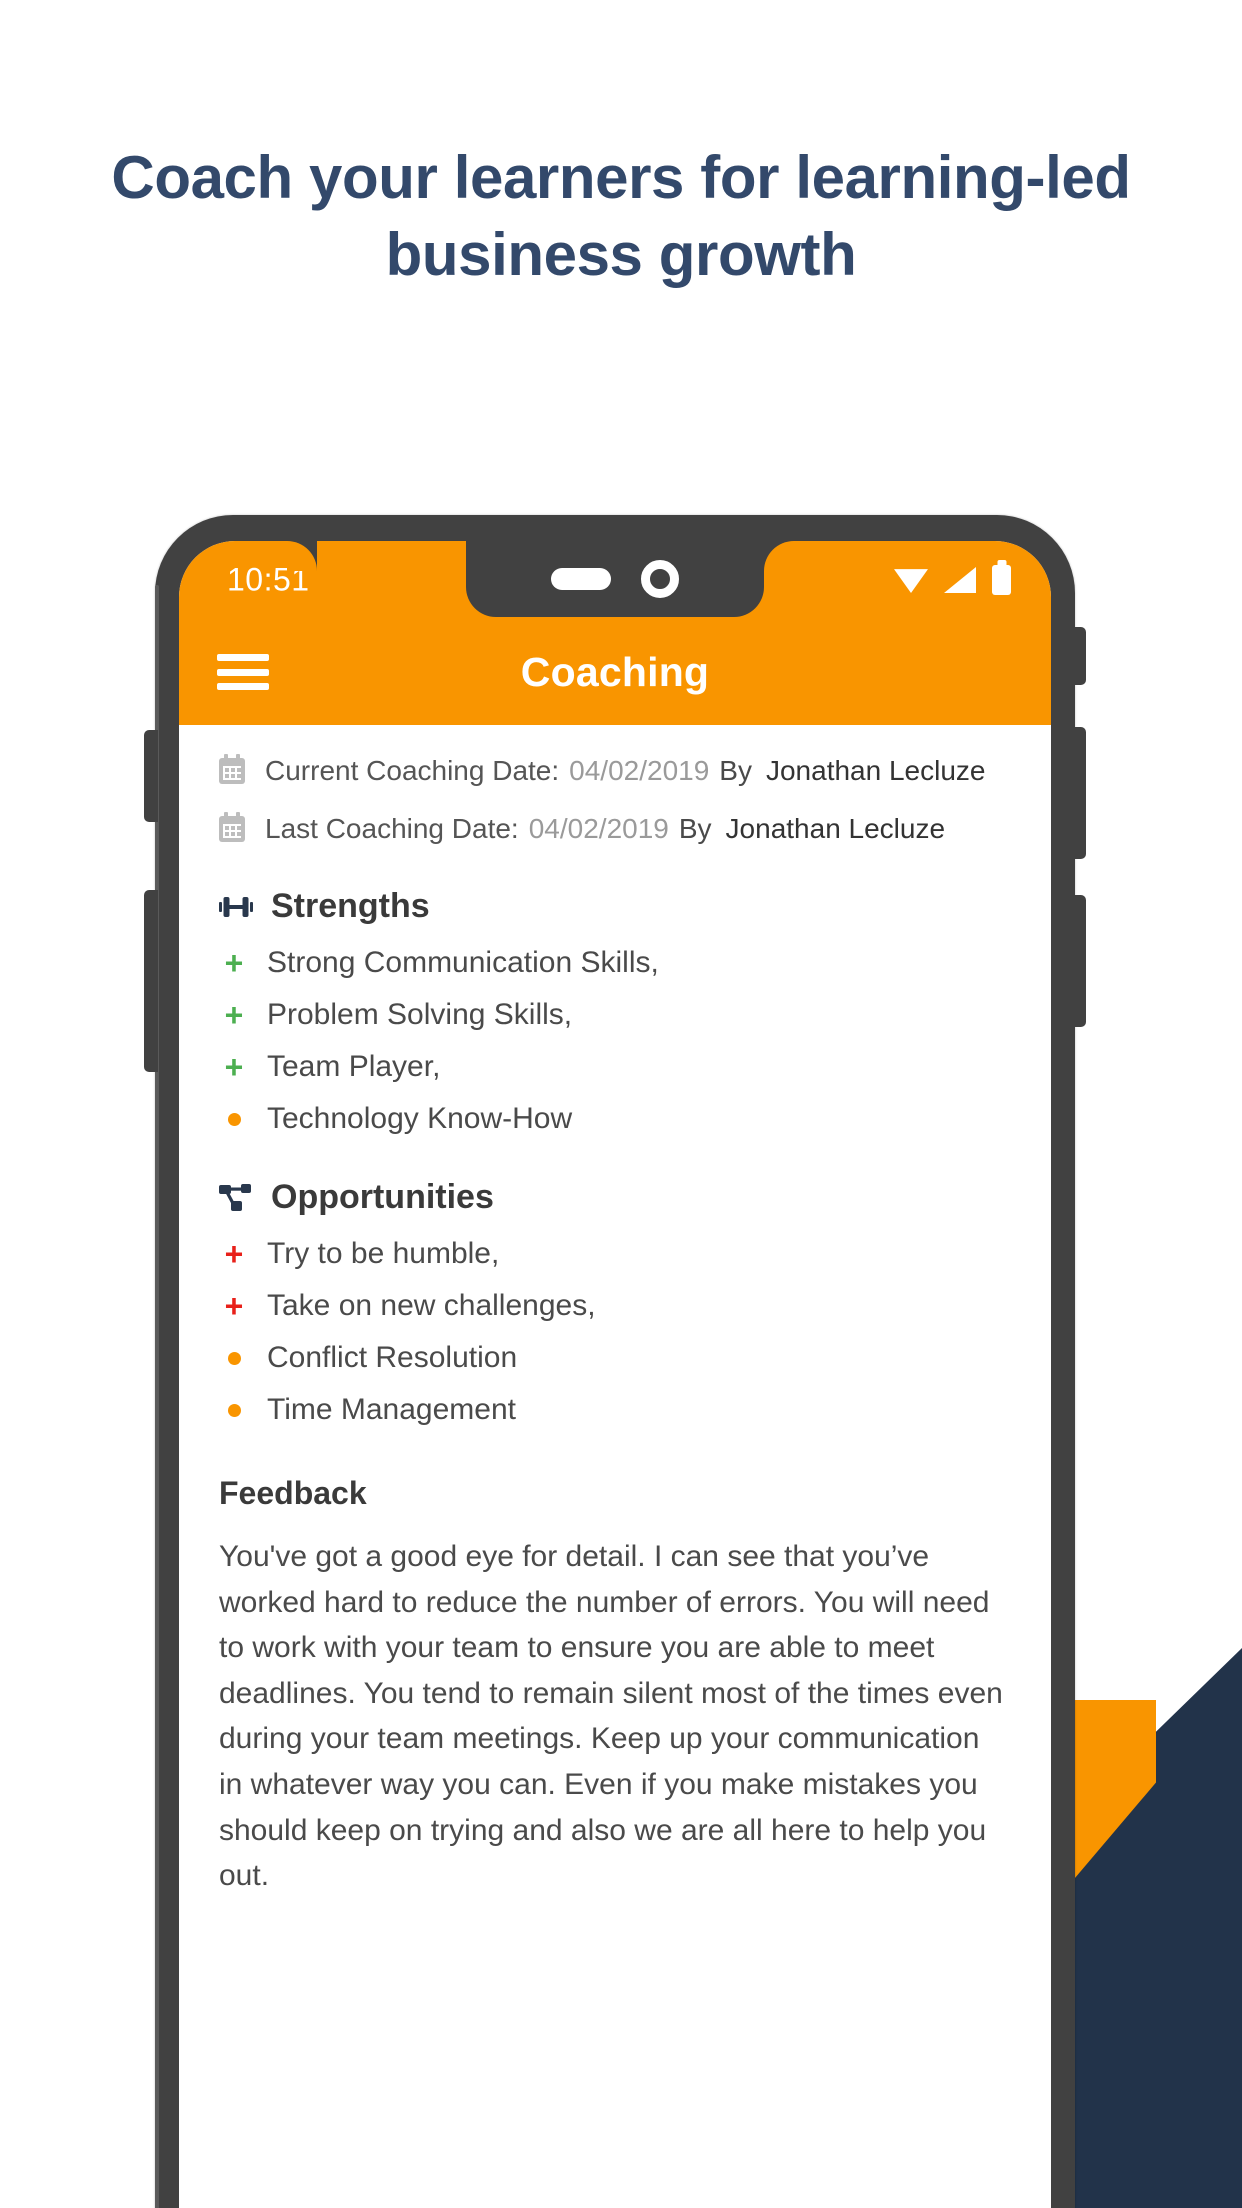 Image resolution: width=1242 pixels, height=2208 pixels. What do you see at coordinates (382, 1197) in the screenshot?
I see `opportunities-title: Opportunities` at bounding box center [382, 1197].